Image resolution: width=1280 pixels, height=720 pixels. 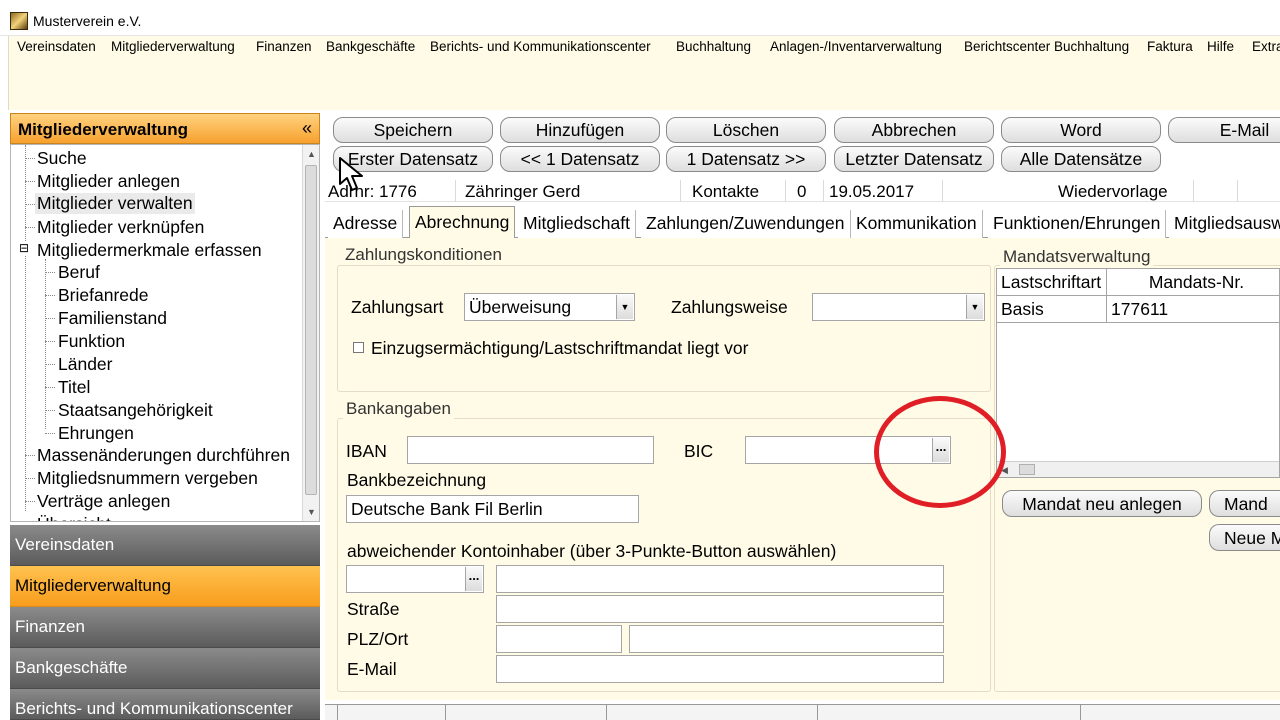 I want to click on tab-abrechnung: Abrechnung, so click(x=462, y=222).